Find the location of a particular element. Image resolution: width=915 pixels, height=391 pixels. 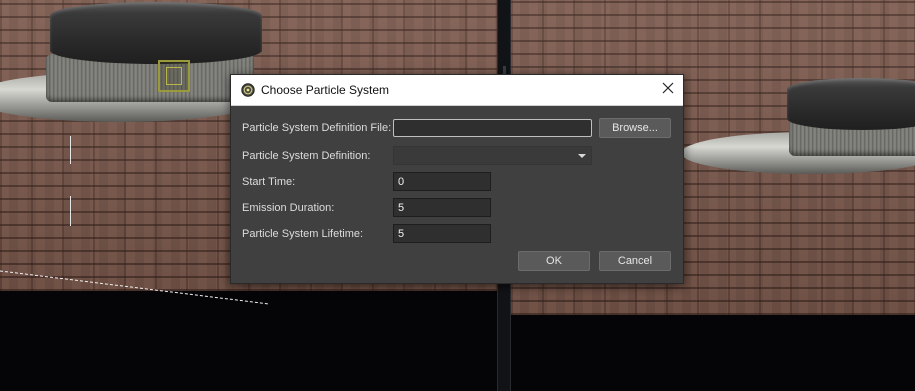

emission-duration-input is located at coordinates (442, 207).